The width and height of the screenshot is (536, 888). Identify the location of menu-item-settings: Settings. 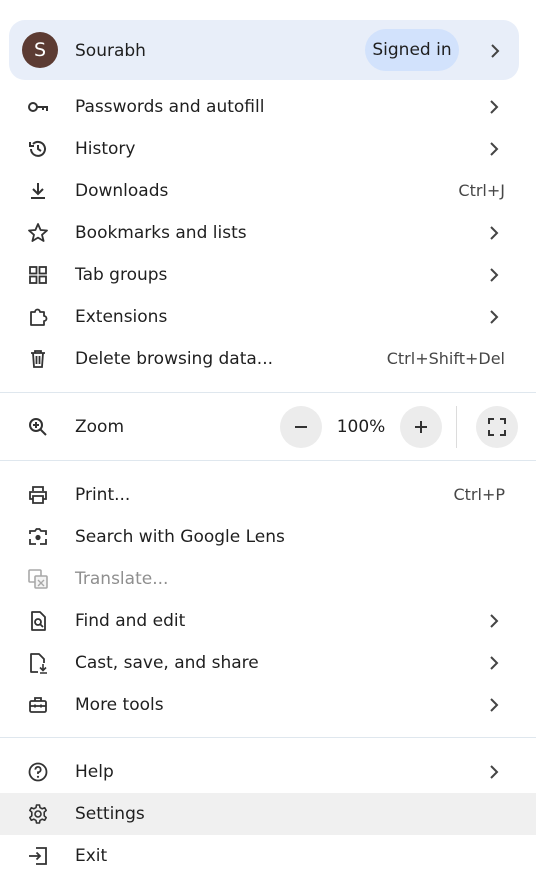
(268, 814).